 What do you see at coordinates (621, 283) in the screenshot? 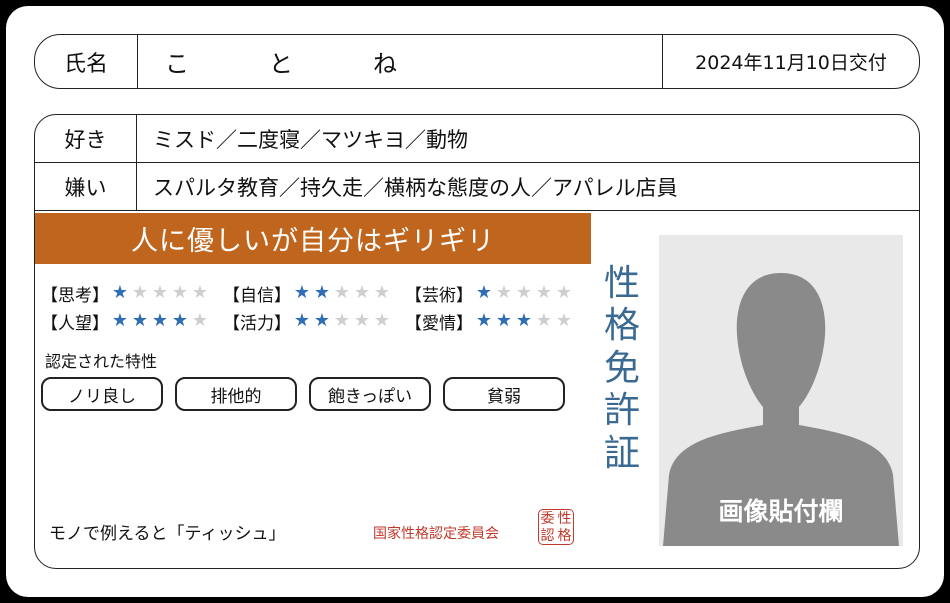
I see `title-char: 性` at bounding box center [621, 283].